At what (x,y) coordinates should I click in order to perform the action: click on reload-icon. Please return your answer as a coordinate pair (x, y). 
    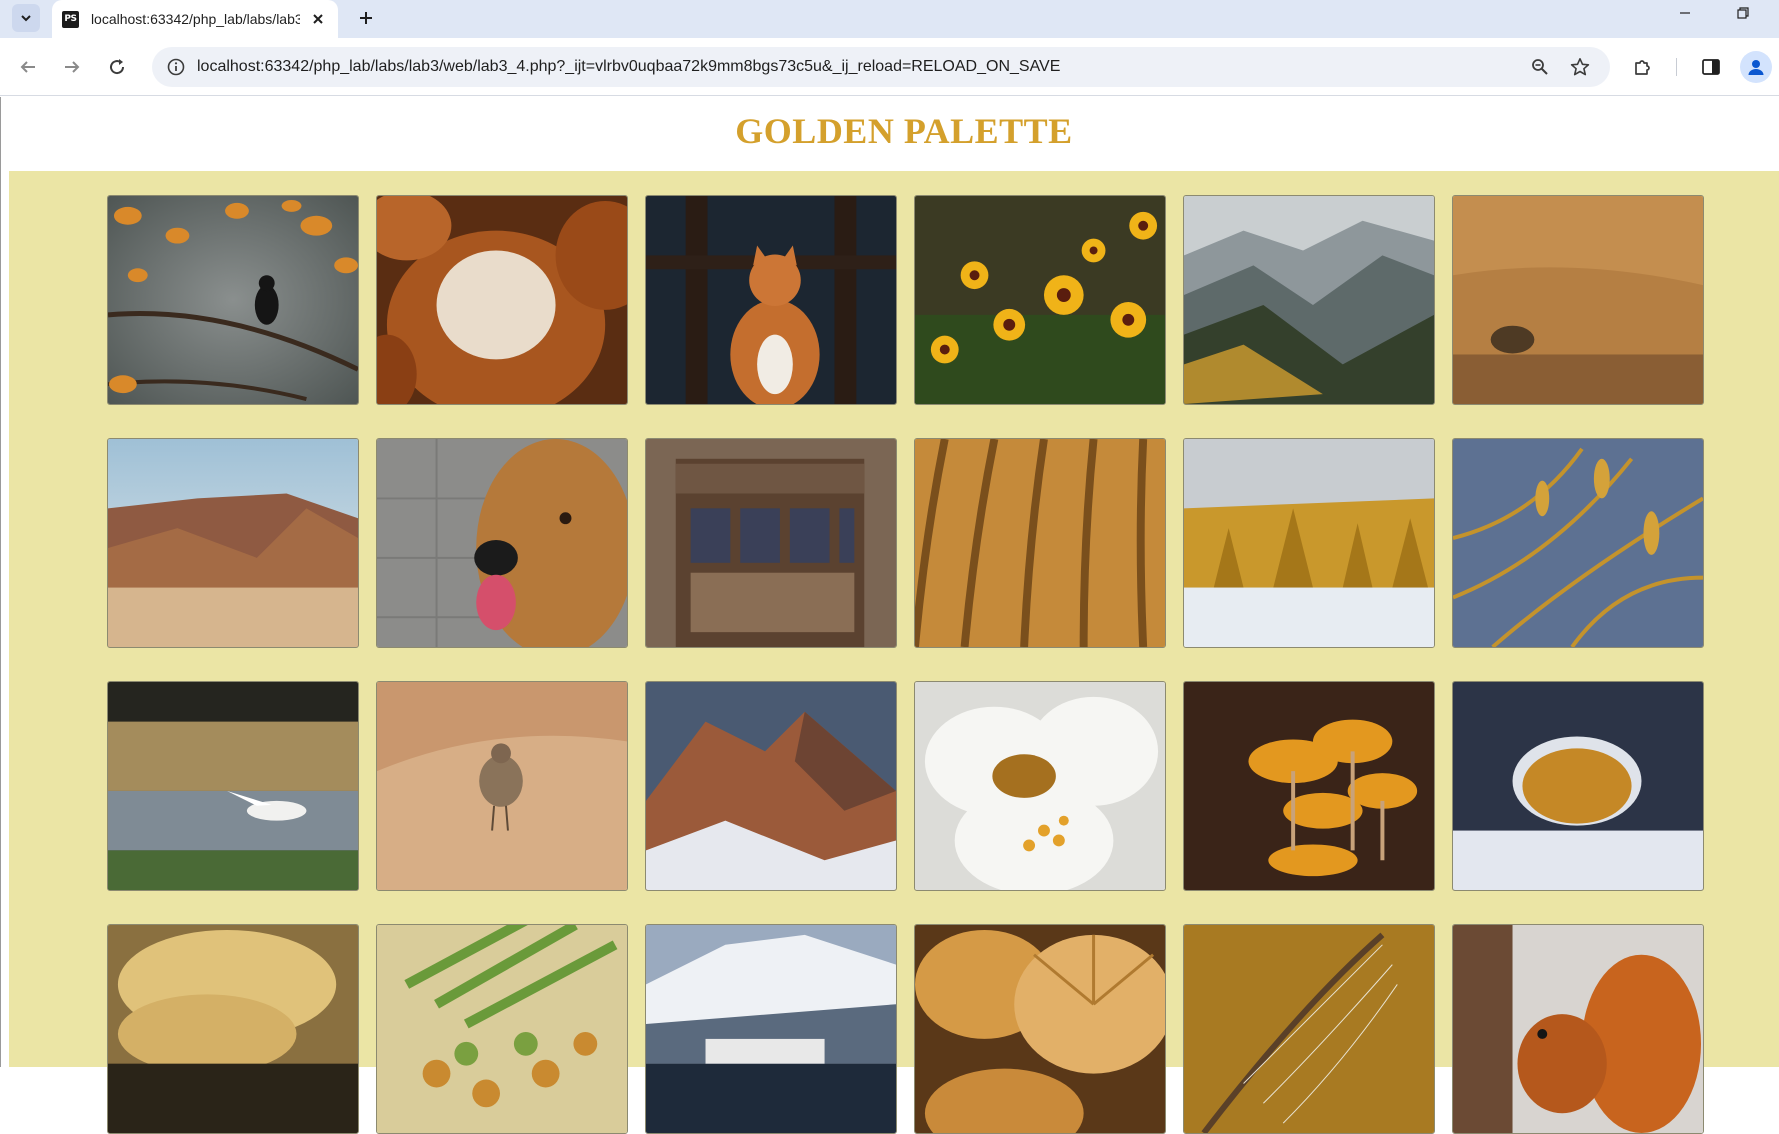
    Looking at the image, I should click on (117, 67).